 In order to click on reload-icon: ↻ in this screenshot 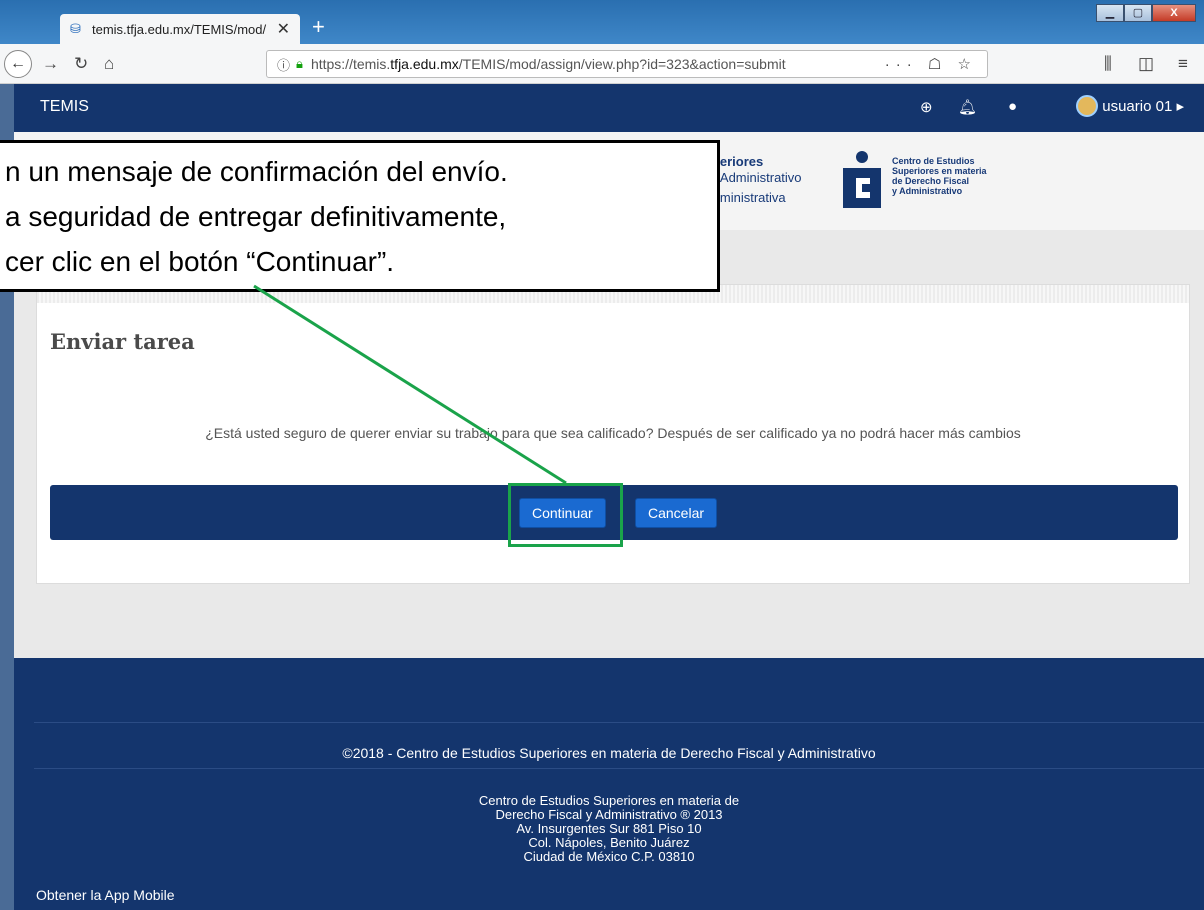, I will do `click(81, 64)`.